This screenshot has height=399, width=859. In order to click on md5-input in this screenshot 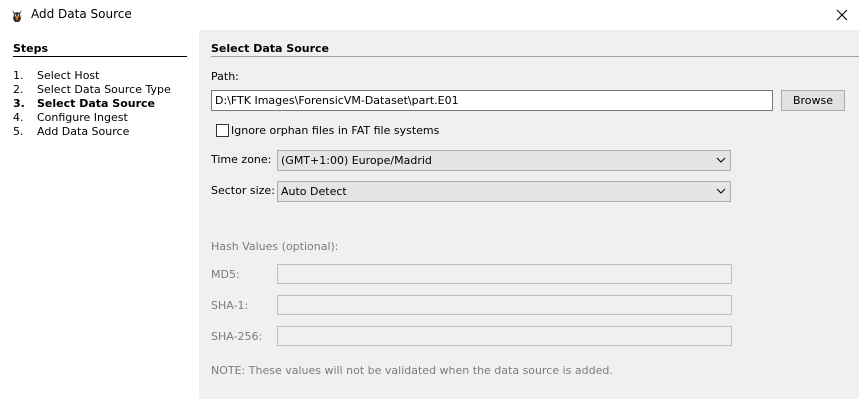, I will do `click(504, 274)`.